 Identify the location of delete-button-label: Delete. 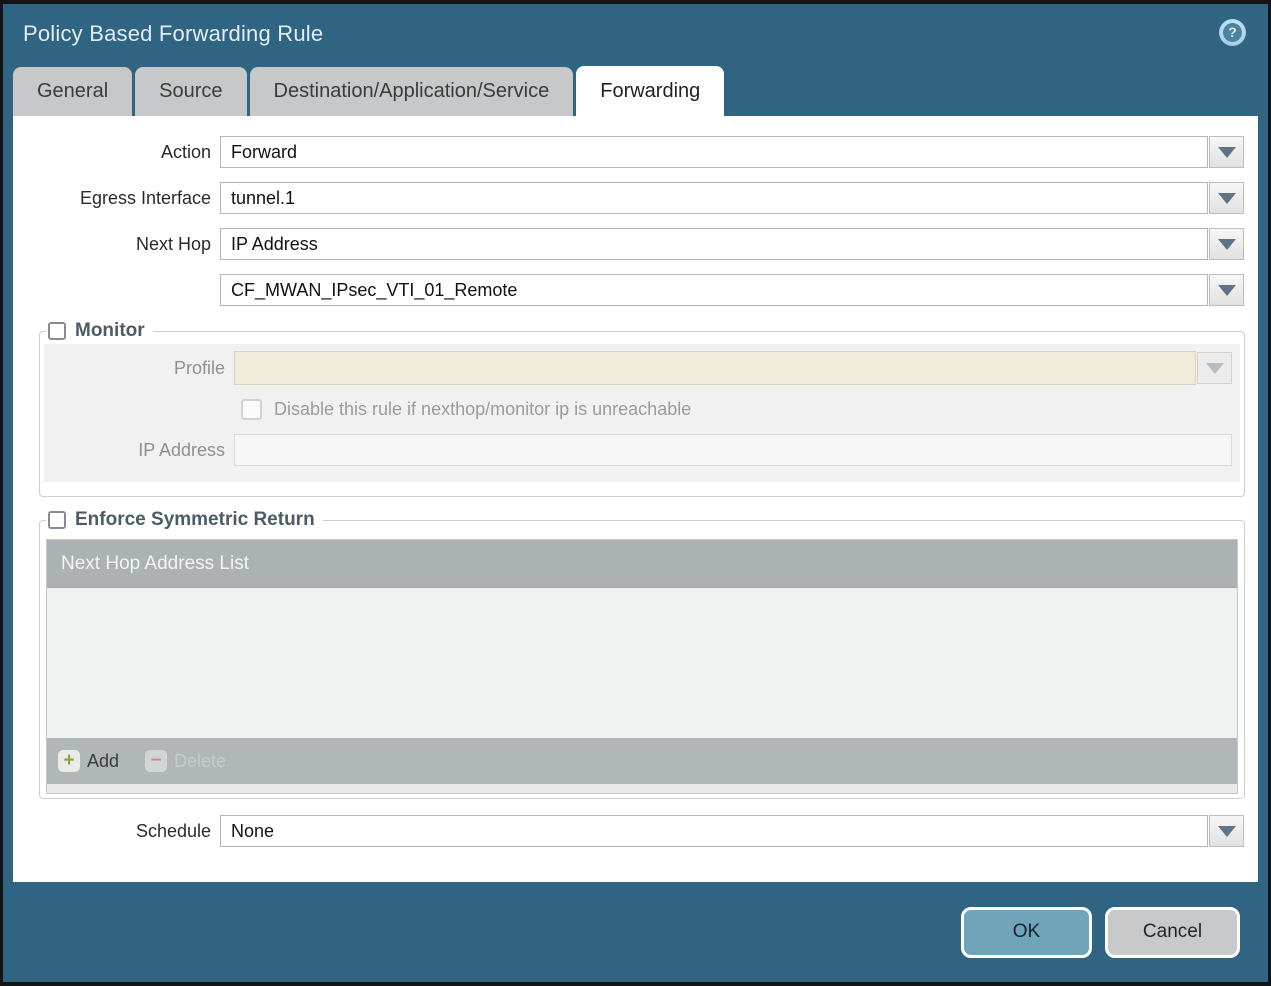
(200, 760).